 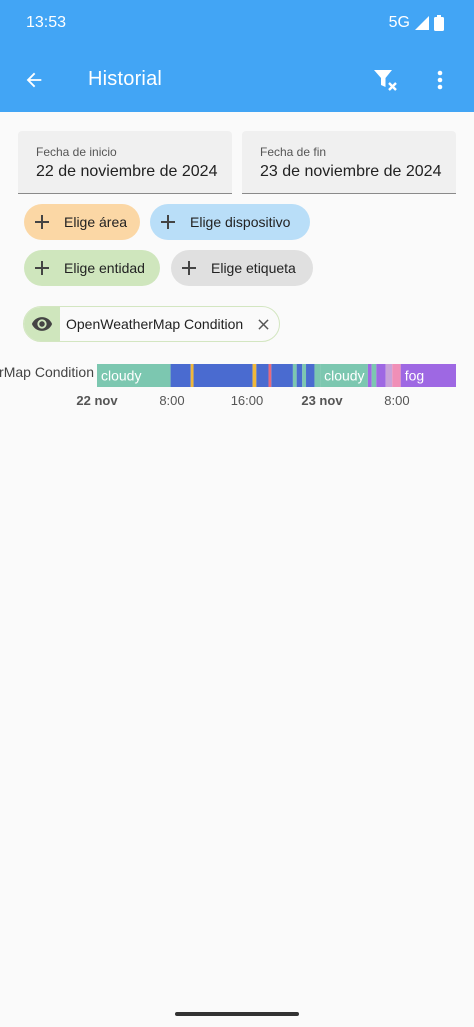 I want to click on network-type: 5G, so click(x=399, y=22).